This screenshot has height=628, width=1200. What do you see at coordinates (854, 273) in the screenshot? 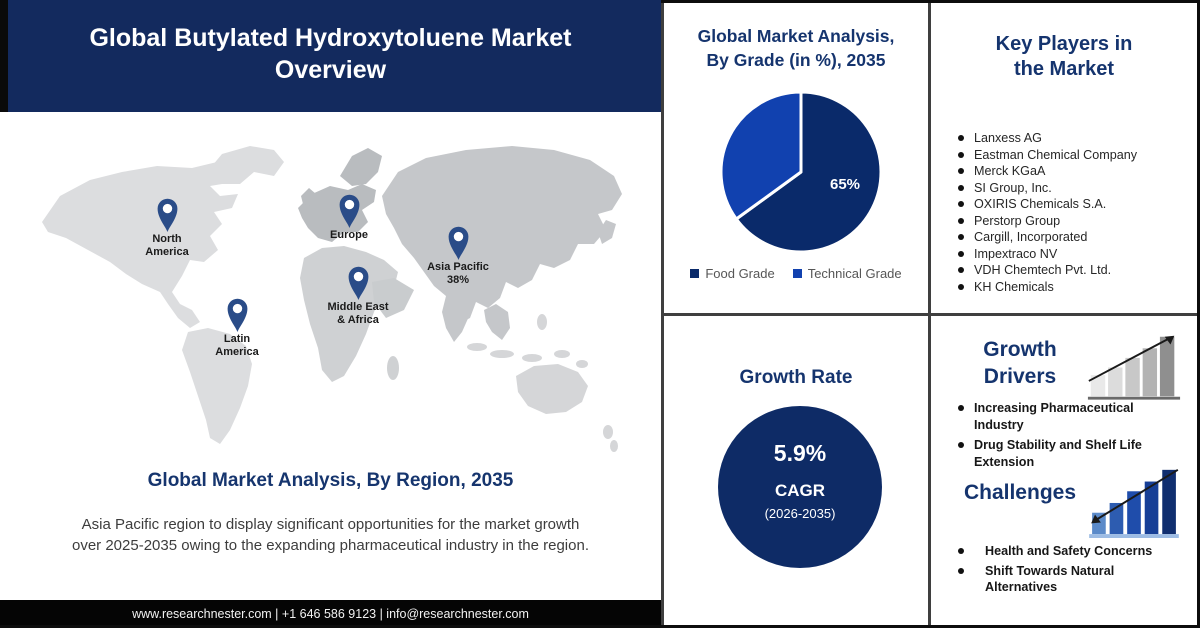
I see `legend-label-technical-grade: Technical Grade` at bounding box center [854, 273].